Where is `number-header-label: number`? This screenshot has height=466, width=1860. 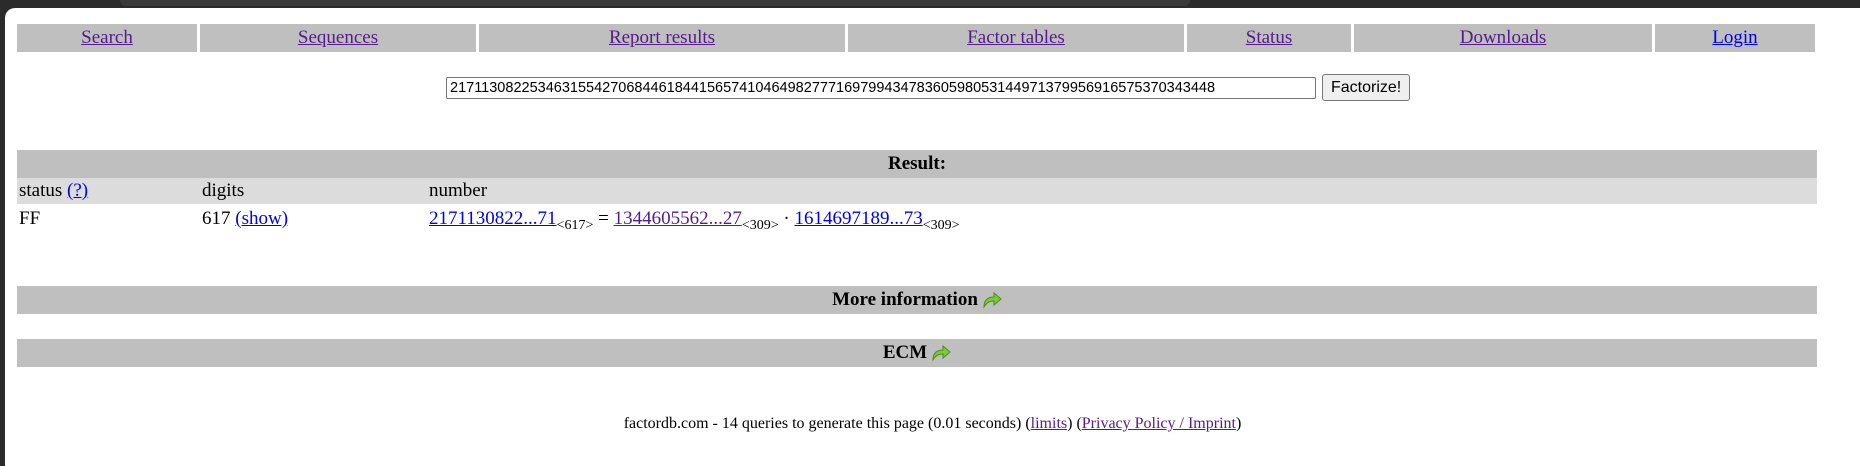 number-header-label: number is located at coordinates (458, 190).